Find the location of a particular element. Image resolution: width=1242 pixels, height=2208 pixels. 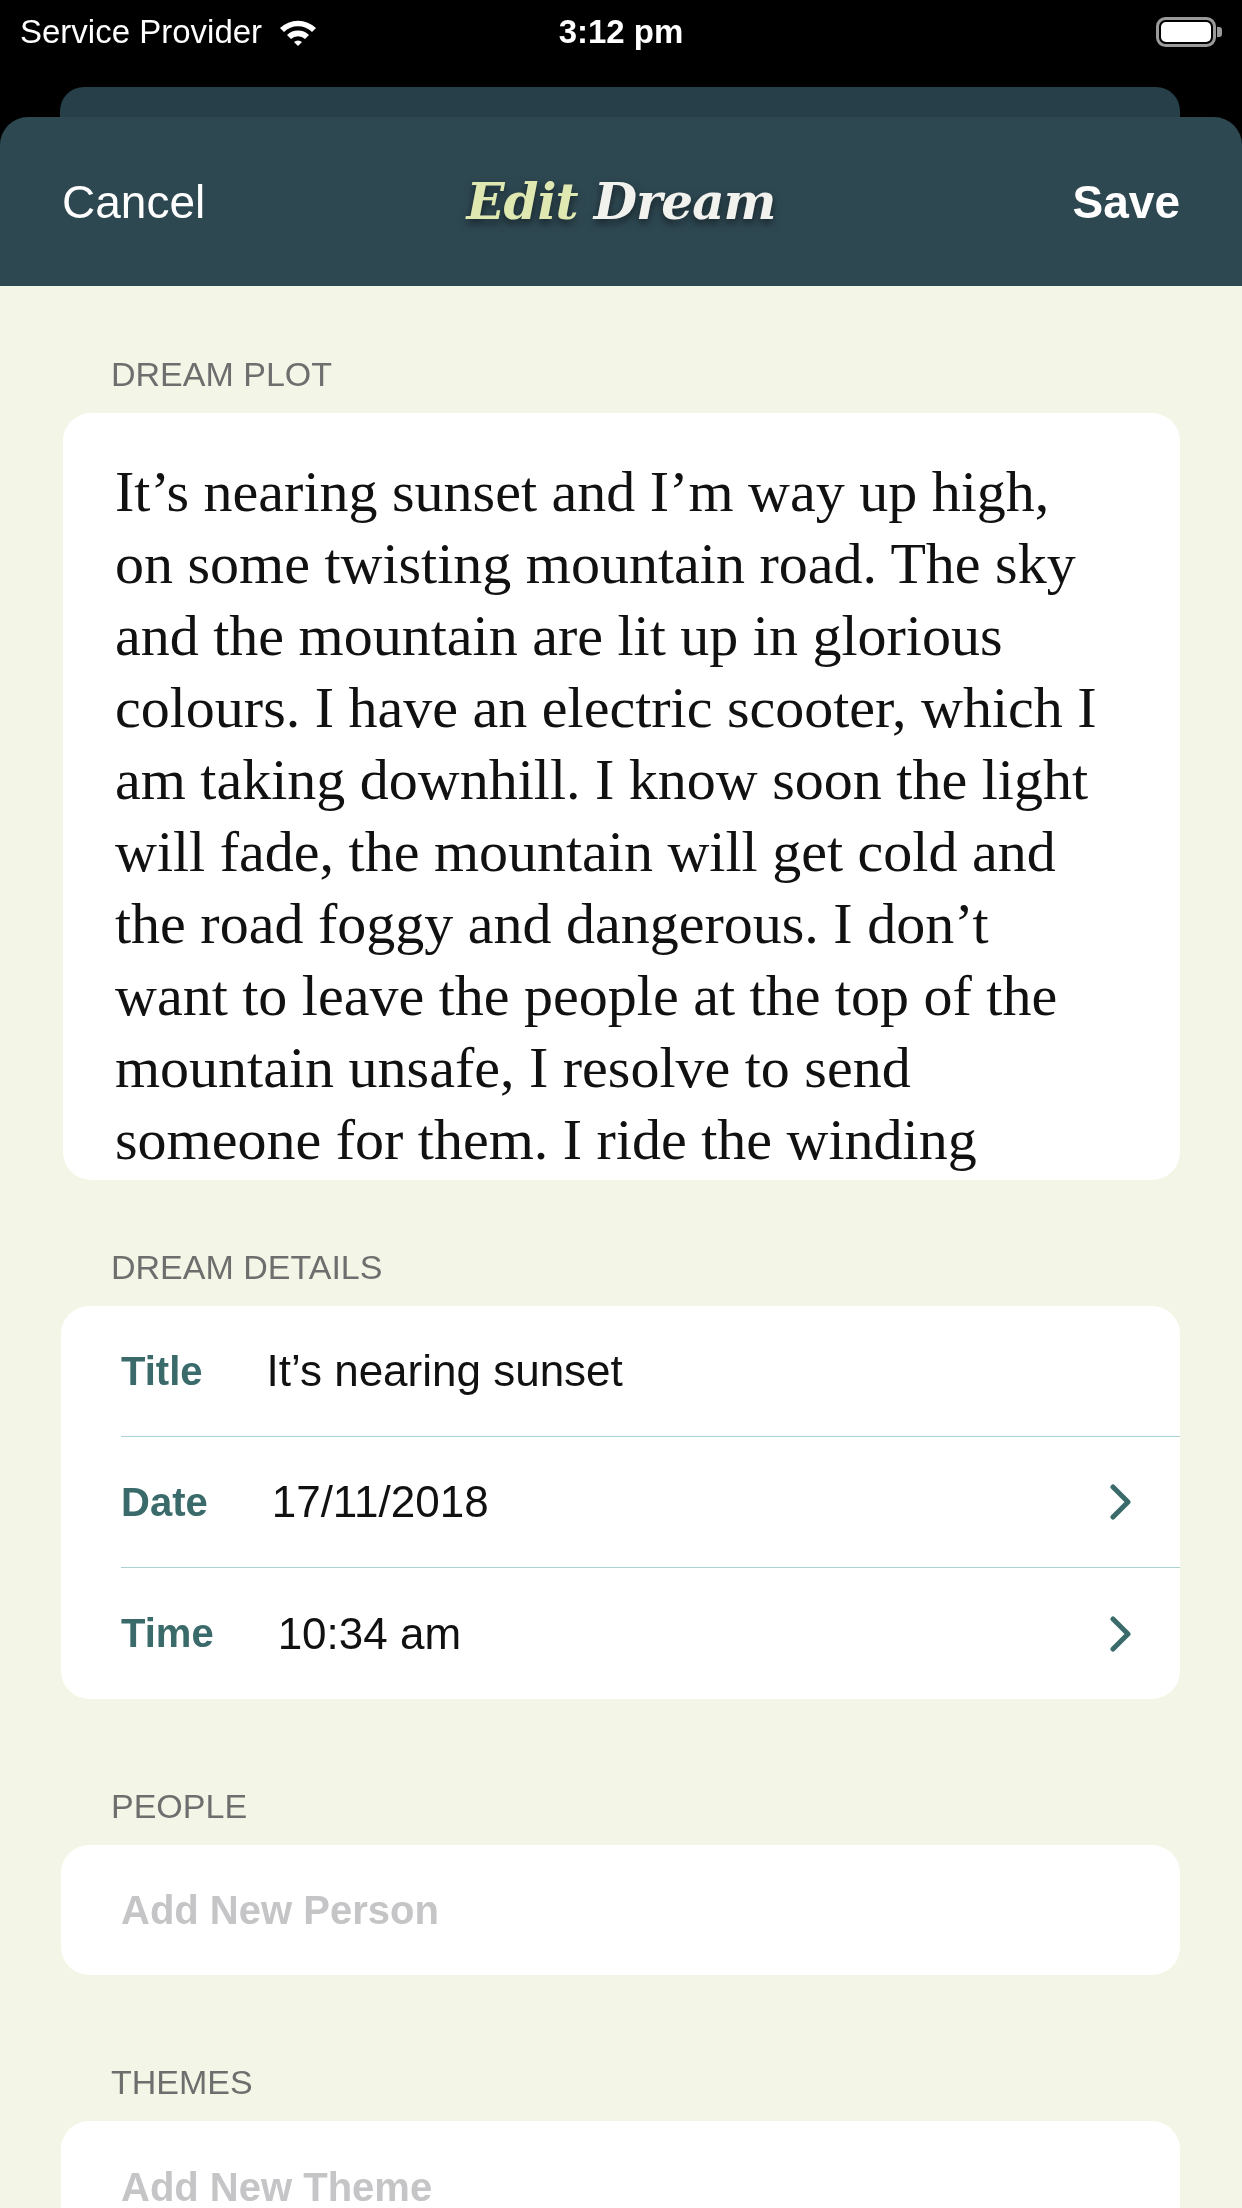

field-label: Title is located at coordinates (162, 1371).